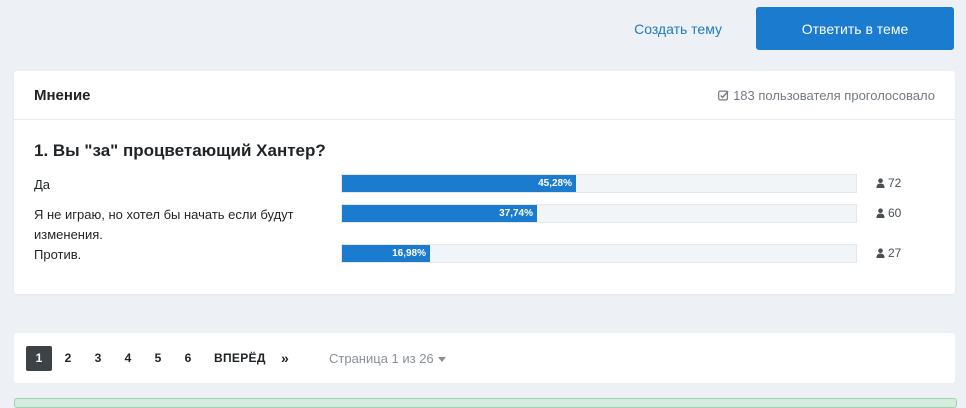  What do you see at coordinates (68, 358) in the screenshot?
I see `page-2-link: 2` at bounding box center [68, 358].